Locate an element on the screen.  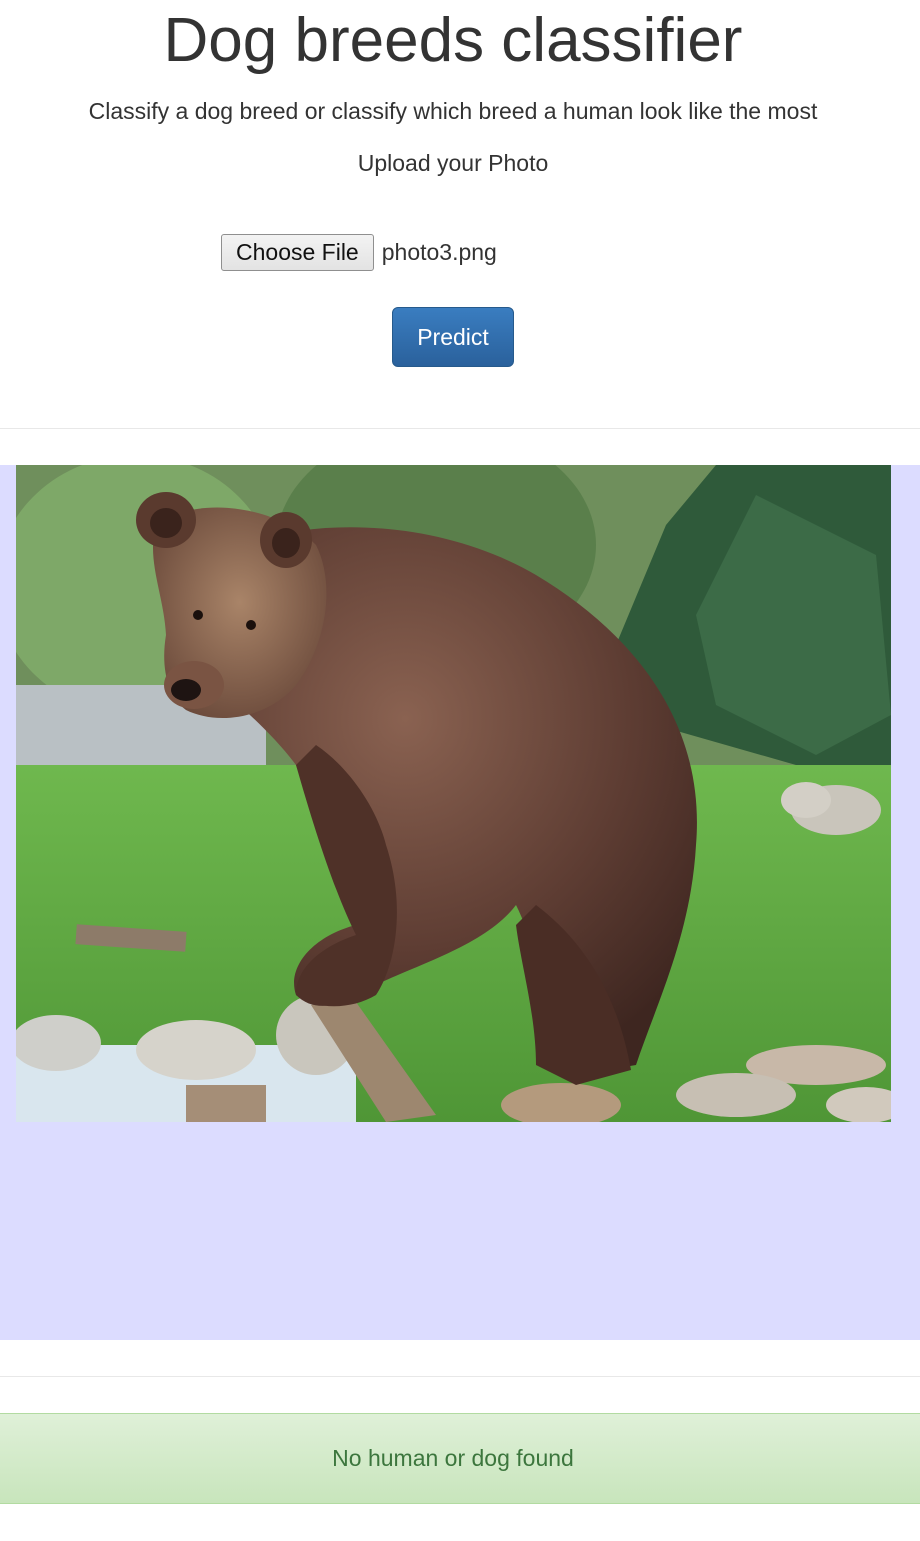
file-input: Choose File photo3.png is located at coordinates (359, 252).